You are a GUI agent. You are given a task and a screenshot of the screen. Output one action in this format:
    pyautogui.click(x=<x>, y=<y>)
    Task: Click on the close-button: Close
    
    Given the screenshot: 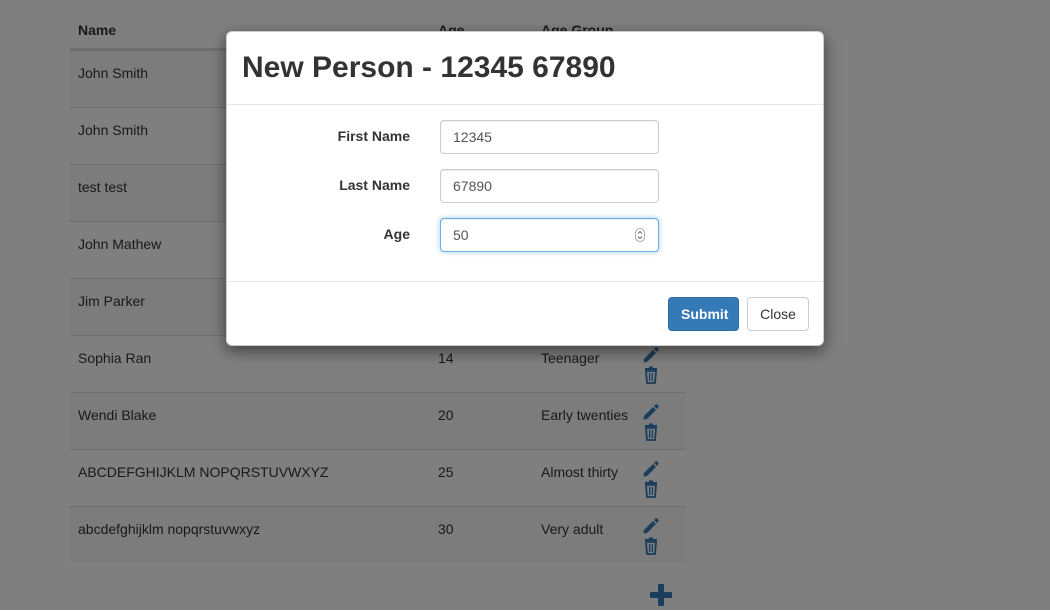 What is the action you would take?
    pyautogui.click(x=778, y=314)
    